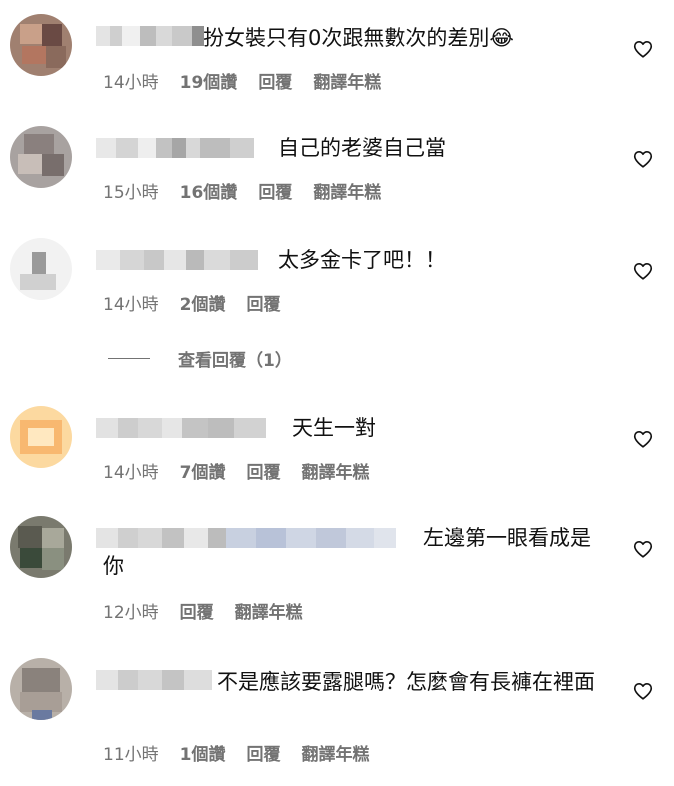  I want to click on comment-item: 自己的老婆自己當 15小時 16個讚 回覆 翻譯年糕, so click(337, 165).